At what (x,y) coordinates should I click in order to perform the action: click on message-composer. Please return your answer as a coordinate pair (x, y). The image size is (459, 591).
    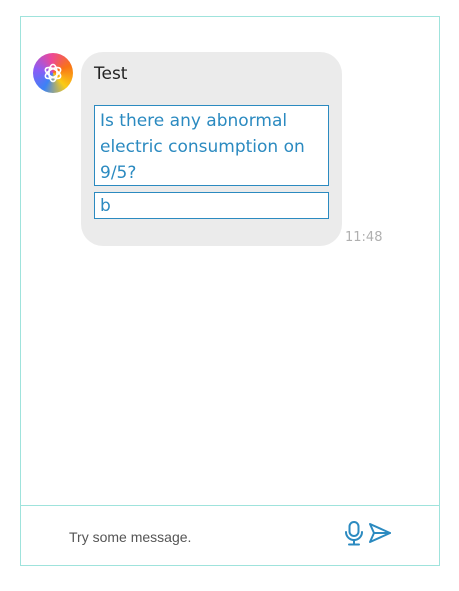
    Looking at the image, I should click on (230, 535).